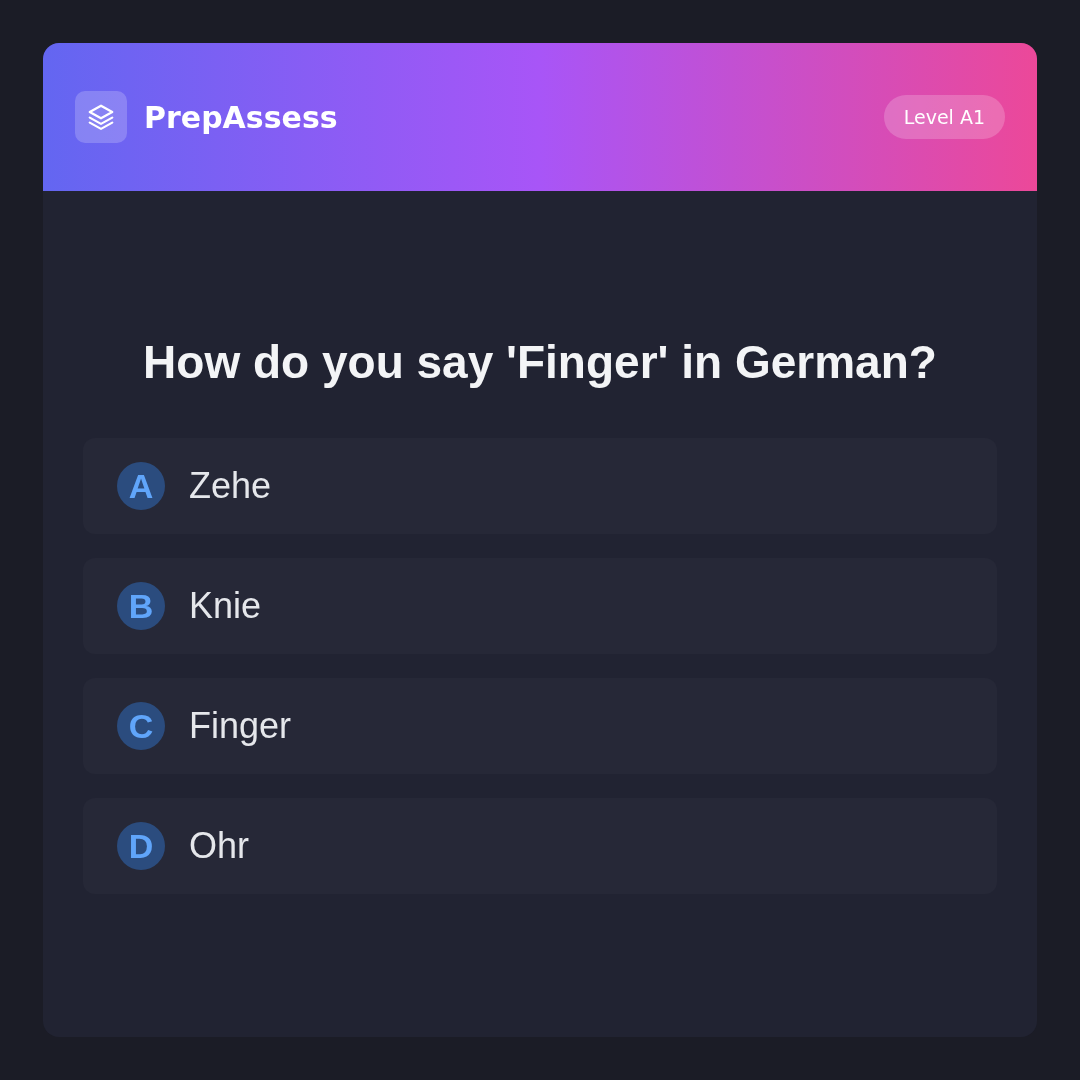 The image size is (1080, 1080). Describe the element at coordinates (540, 846) in the screenshot. I see `answer-option: D Ohr` at that location.